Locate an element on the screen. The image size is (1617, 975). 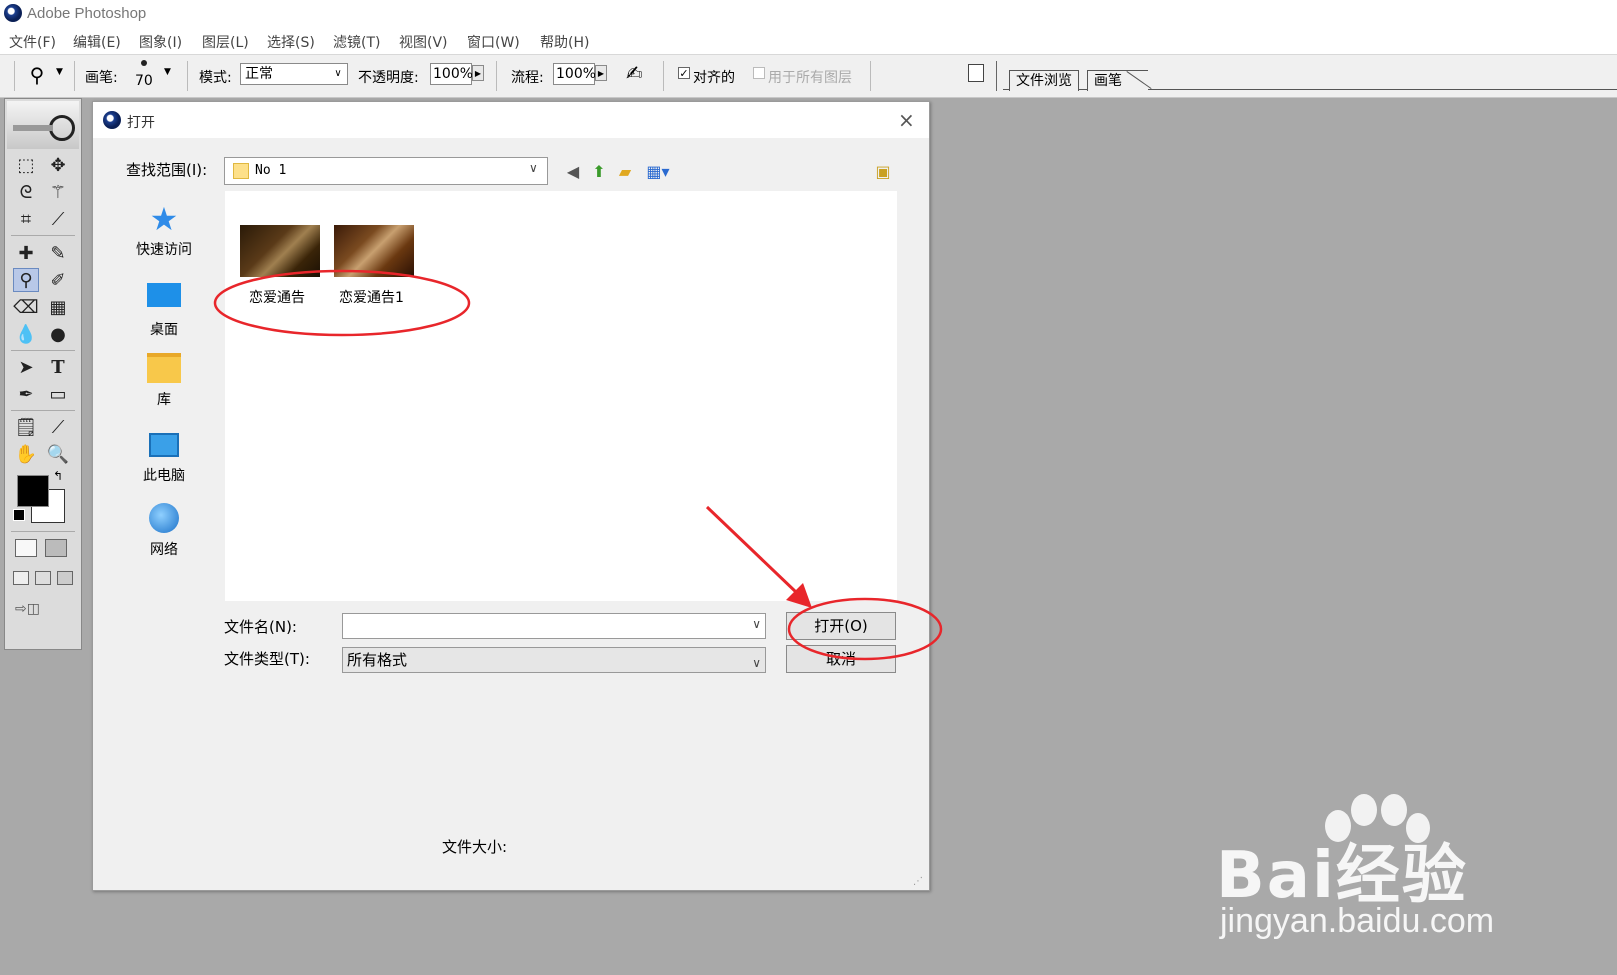
annotation-ellipse-open is located at coordinates (865, 629).